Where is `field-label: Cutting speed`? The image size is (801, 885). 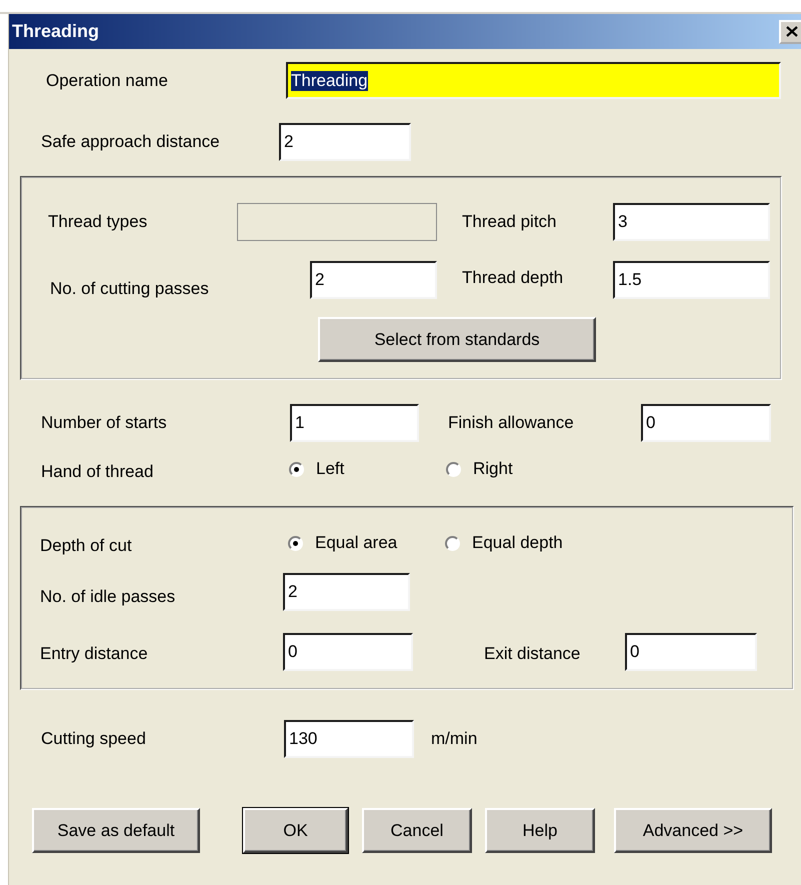
field-label: Cutting speed is located at coordinates (94, 739).